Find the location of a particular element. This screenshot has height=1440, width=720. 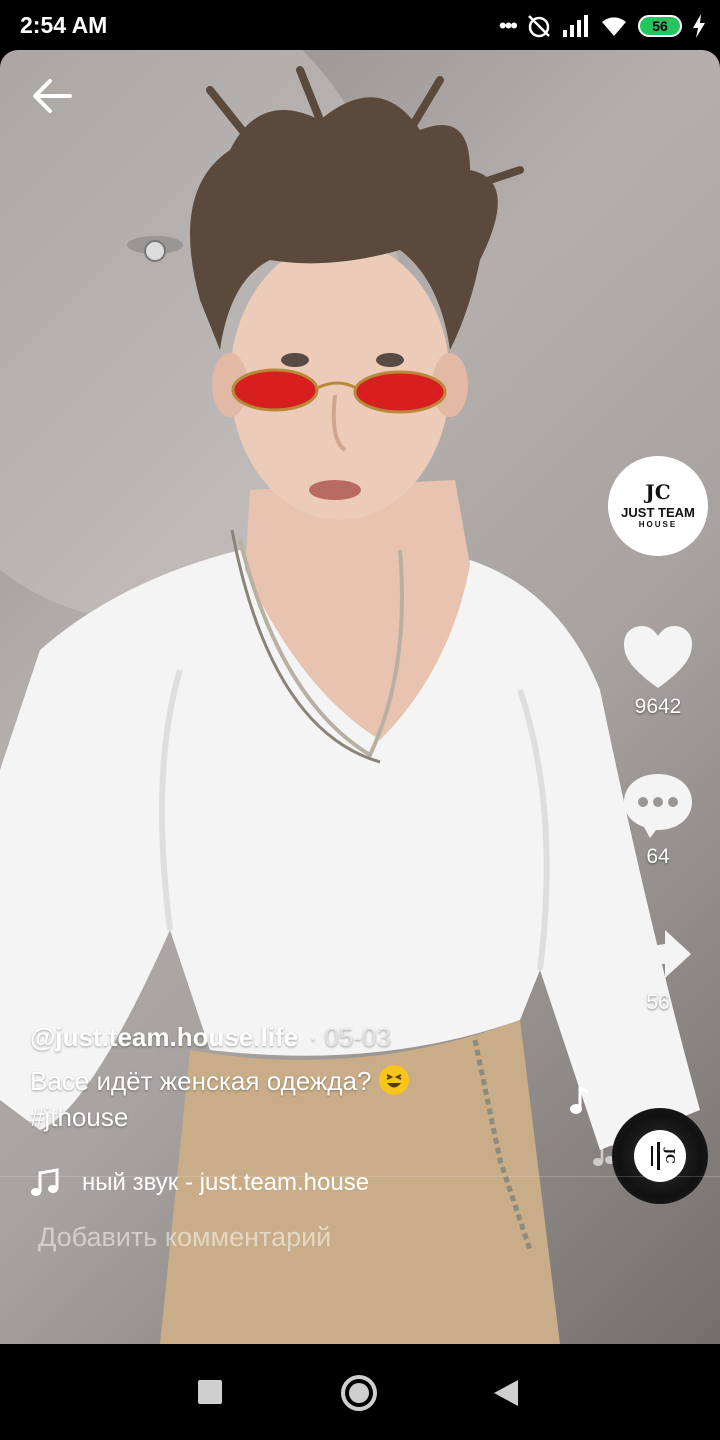

more-dots-icon: ••• is located at coordinates (508, 25).